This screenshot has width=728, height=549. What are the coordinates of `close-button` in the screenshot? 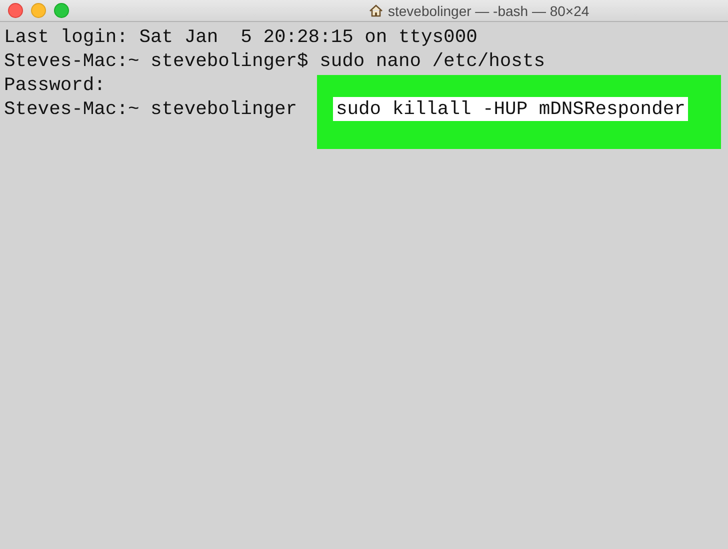 It's located at (15, 10).